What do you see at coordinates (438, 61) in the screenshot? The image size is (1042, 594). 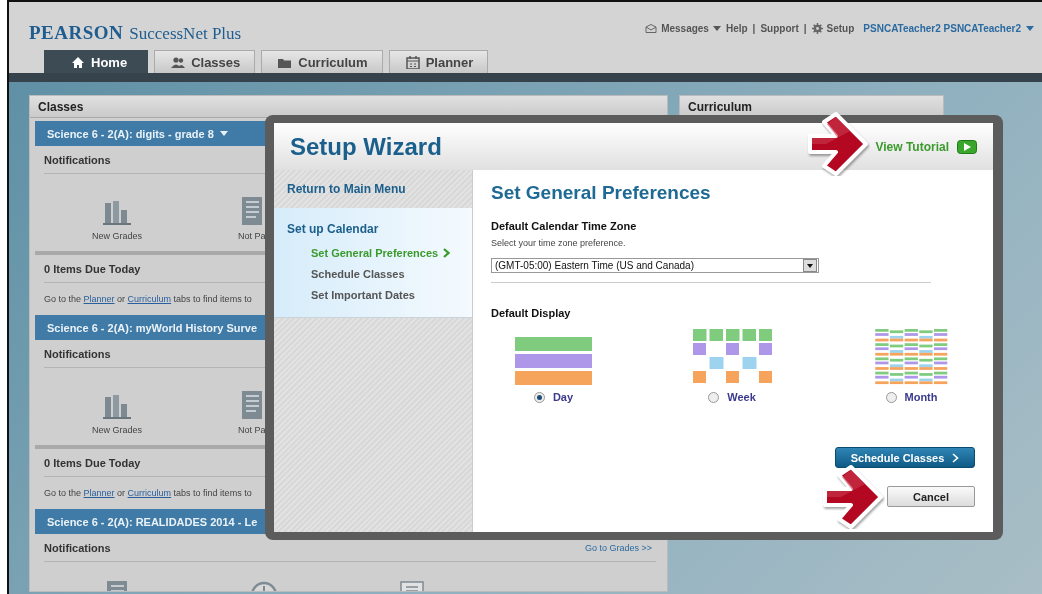 I see `nav-tab: Planner` at bounding box center [438, 61].